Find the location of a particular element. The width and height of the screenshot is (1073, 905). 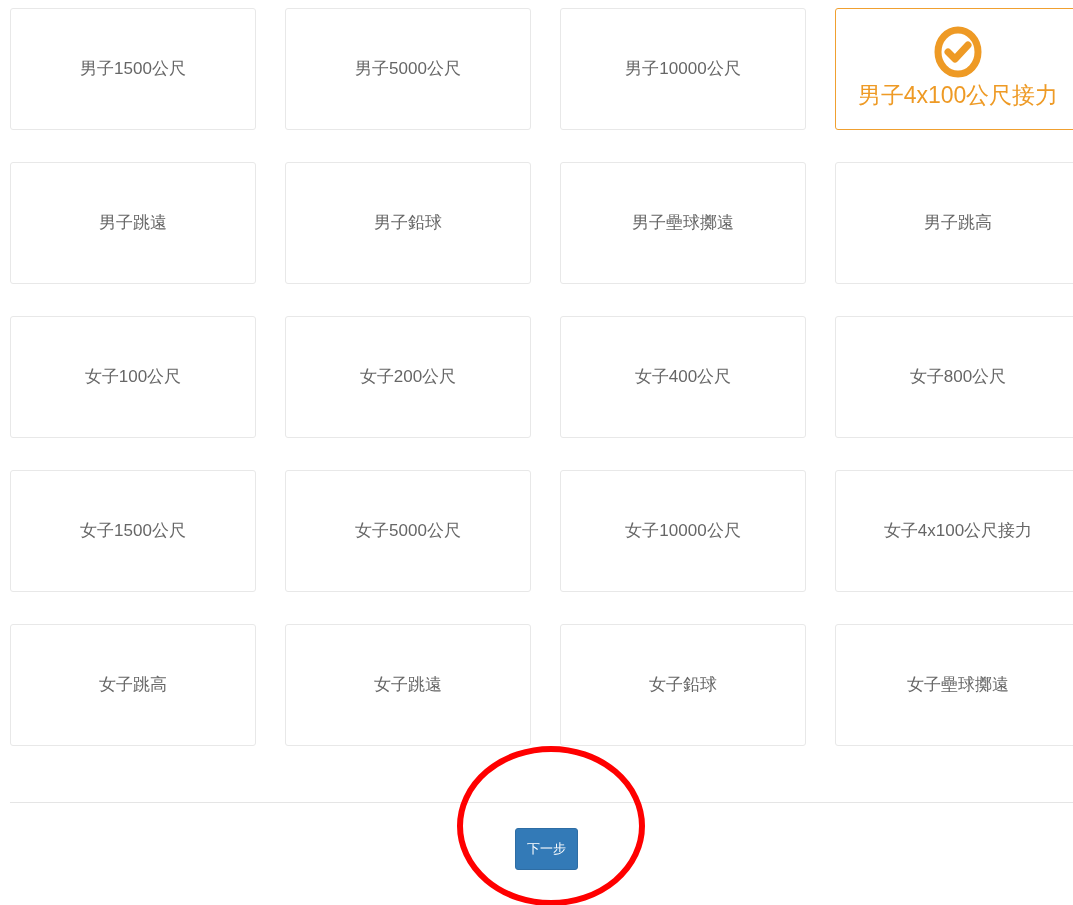

event-label: 女子10000公尺 is located at coordinates (683, 531).